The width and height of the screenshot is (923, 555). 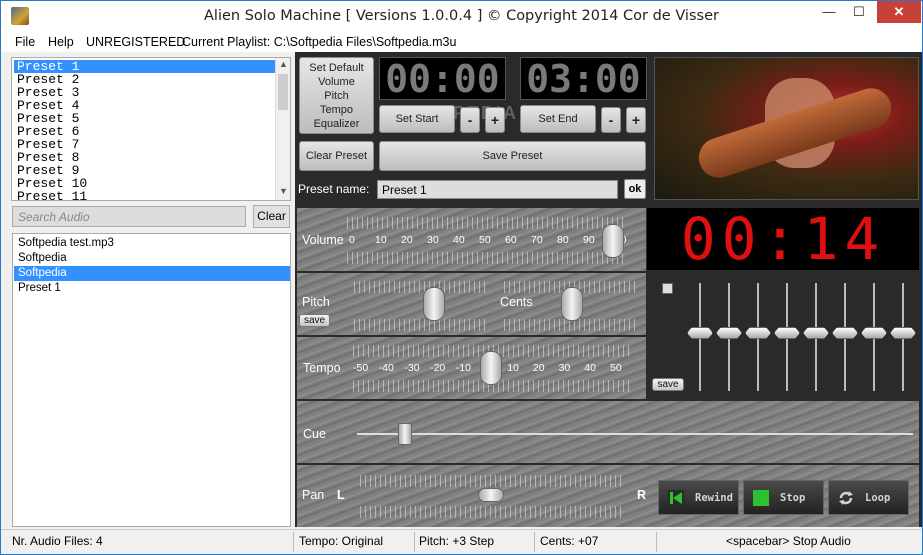 I want to click on volume-scale-label: 10, so click(x=381, y=240).